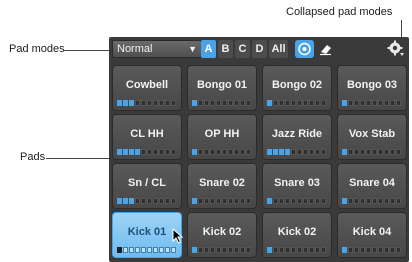 The image size is (412, 262). I want to click on pad-label: Snare 02, so click(222, 183).